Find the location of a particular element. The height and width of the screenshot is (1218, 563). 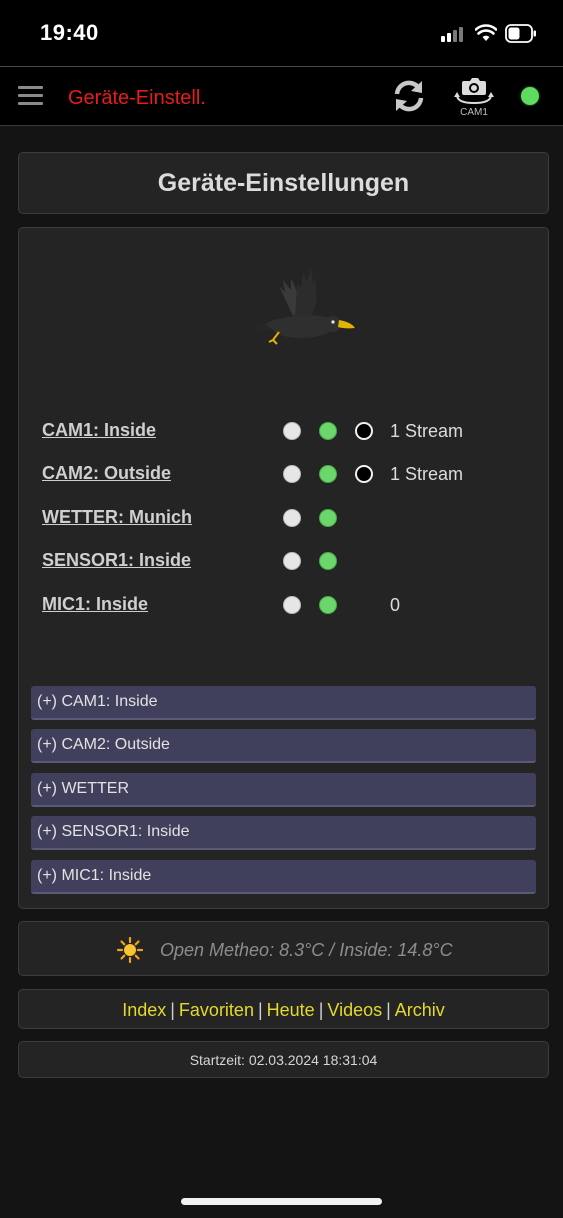

start-time-panel: Startzeit: 02.03.2024 18:31:04 is located at coordinates (283, 1059).